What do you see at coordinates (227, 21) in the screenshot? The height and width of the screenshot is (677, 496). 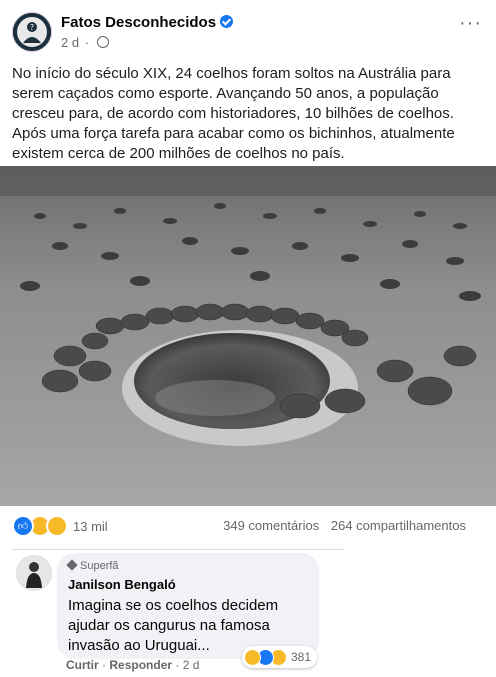 I see `verified-badge-icon` at bounding box center [227, 21].